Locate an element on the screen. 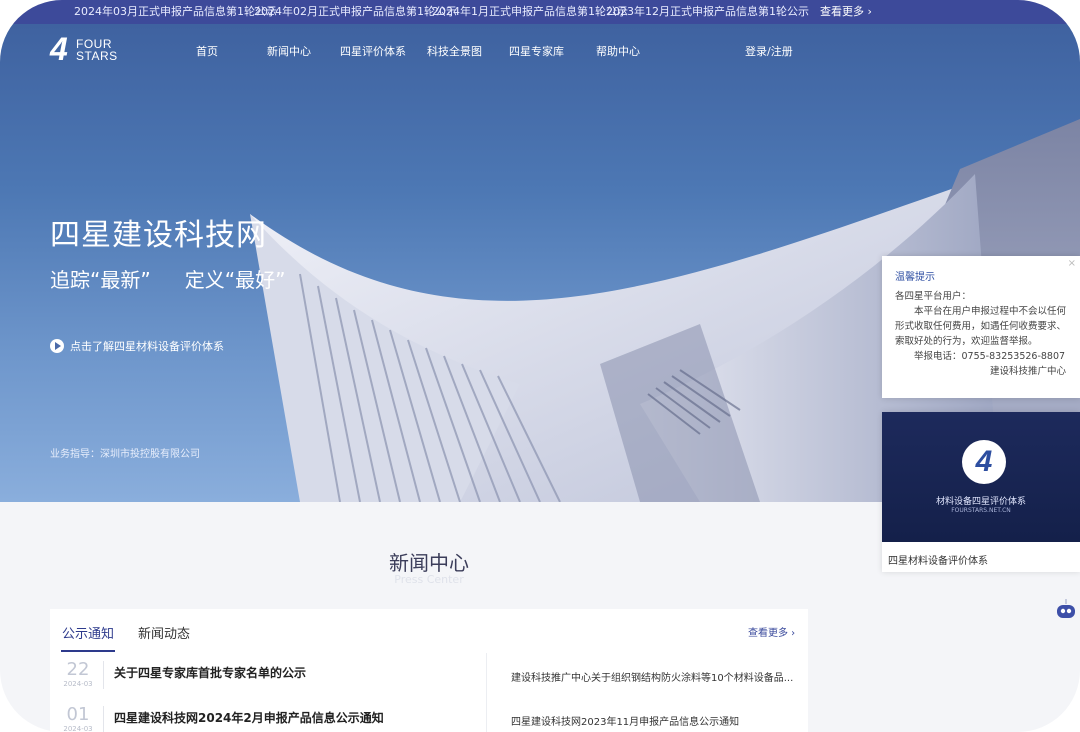 The height and width of the screenshot is (732, 1080). slogan-part-2: 定义“最好” is located at coordinates (235, 280).